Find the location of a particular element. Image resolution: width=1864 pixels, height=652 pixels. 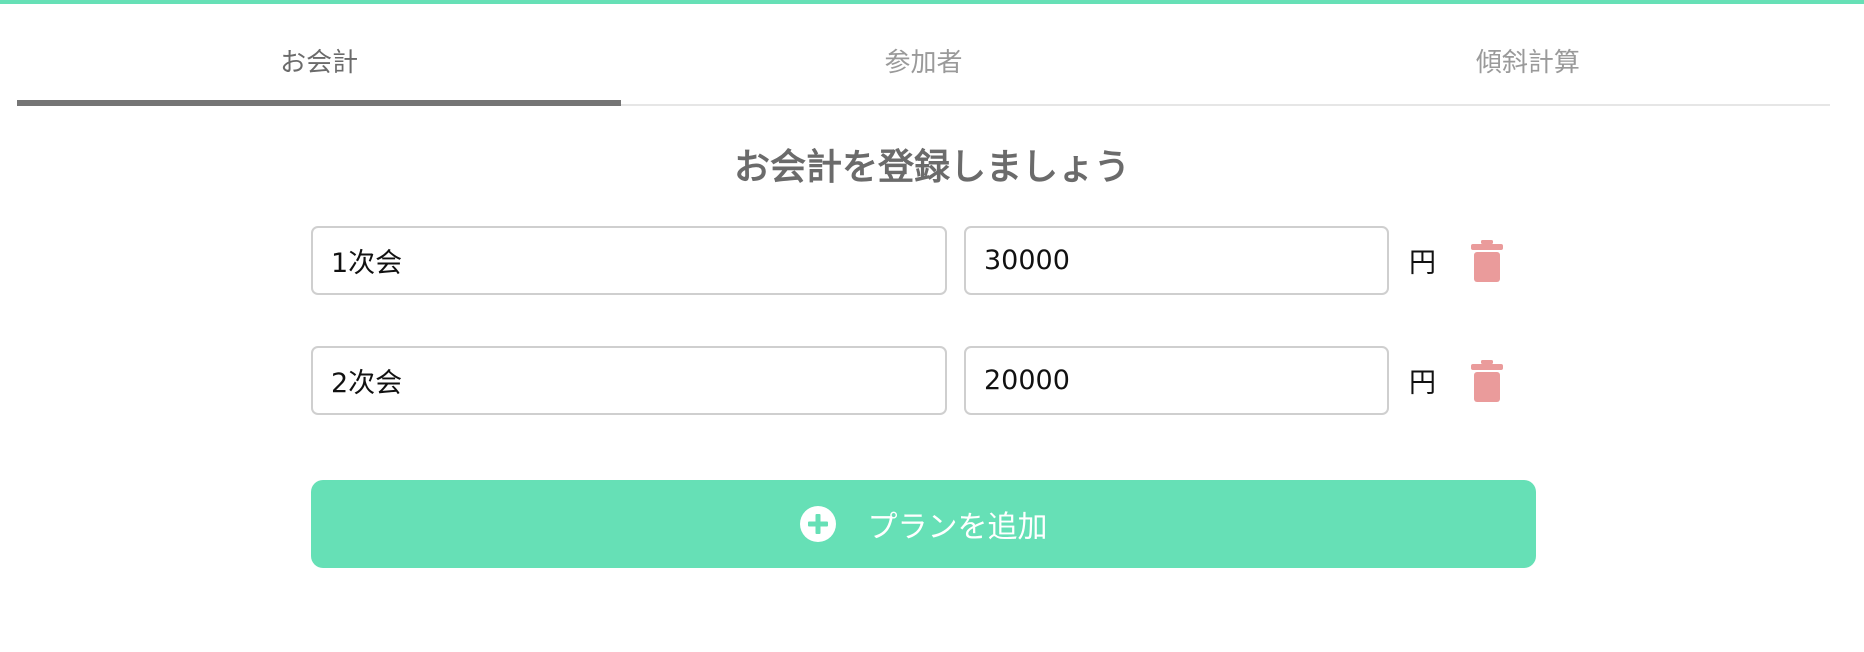

tab-accounting: お会計 is located at coordinates (319, 55).